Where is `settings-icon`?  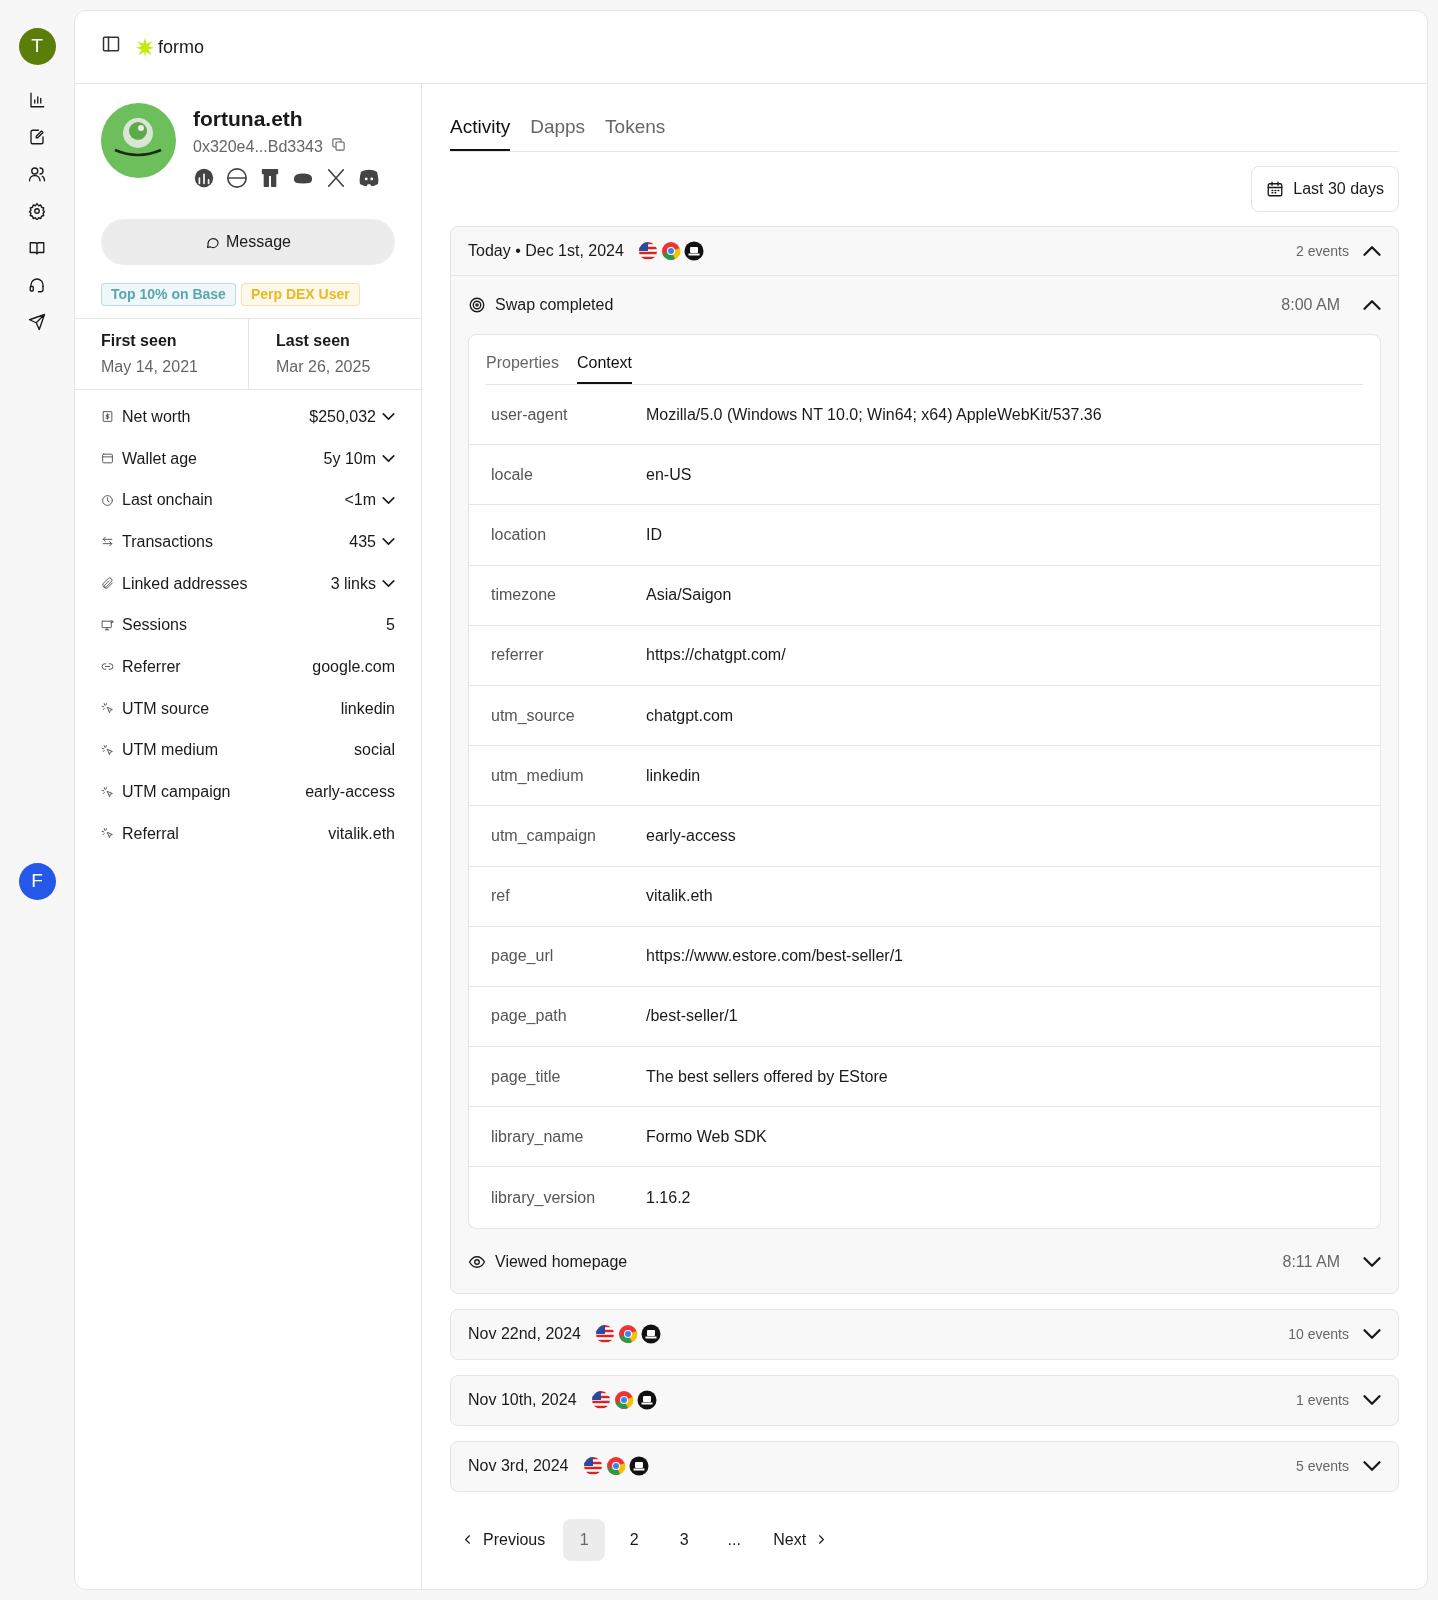
settings-icon is located at coordinates (37, 211).